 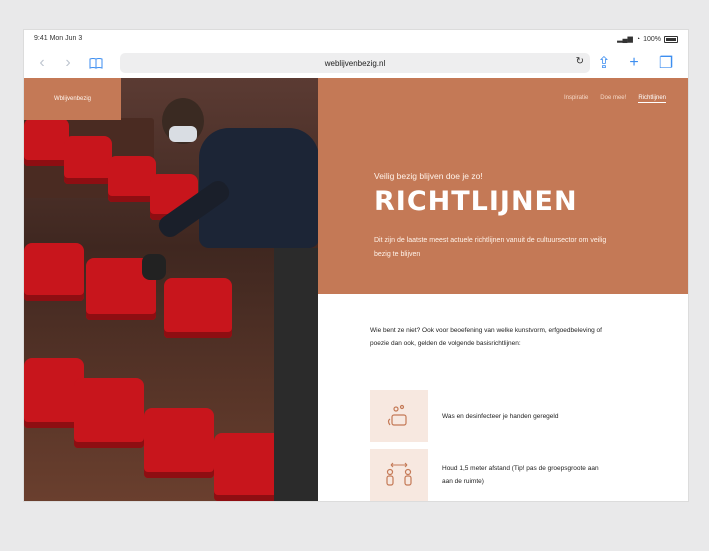 I want to click on status-right: ▂▄▆ ◔ 100%, so click(x=647, y=39).